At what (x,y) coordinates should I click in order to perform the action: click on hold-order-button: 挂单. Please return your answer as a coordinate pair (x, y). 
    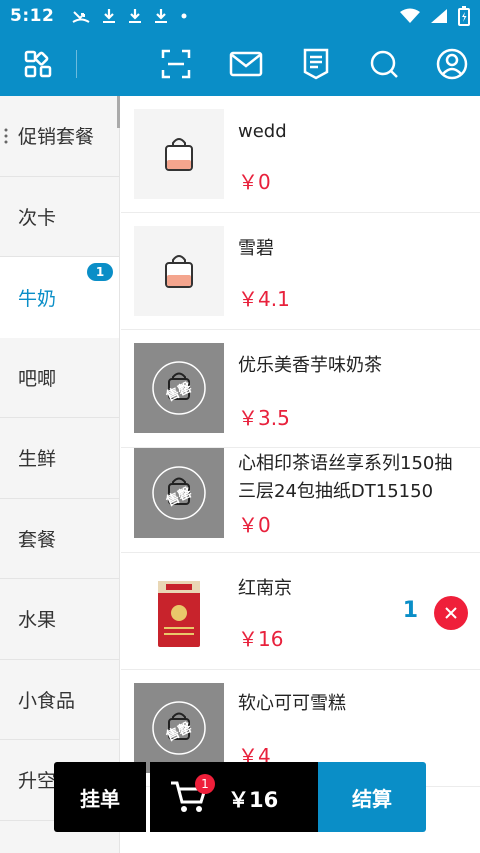
    Looking at the image, I should click on (100, 797).